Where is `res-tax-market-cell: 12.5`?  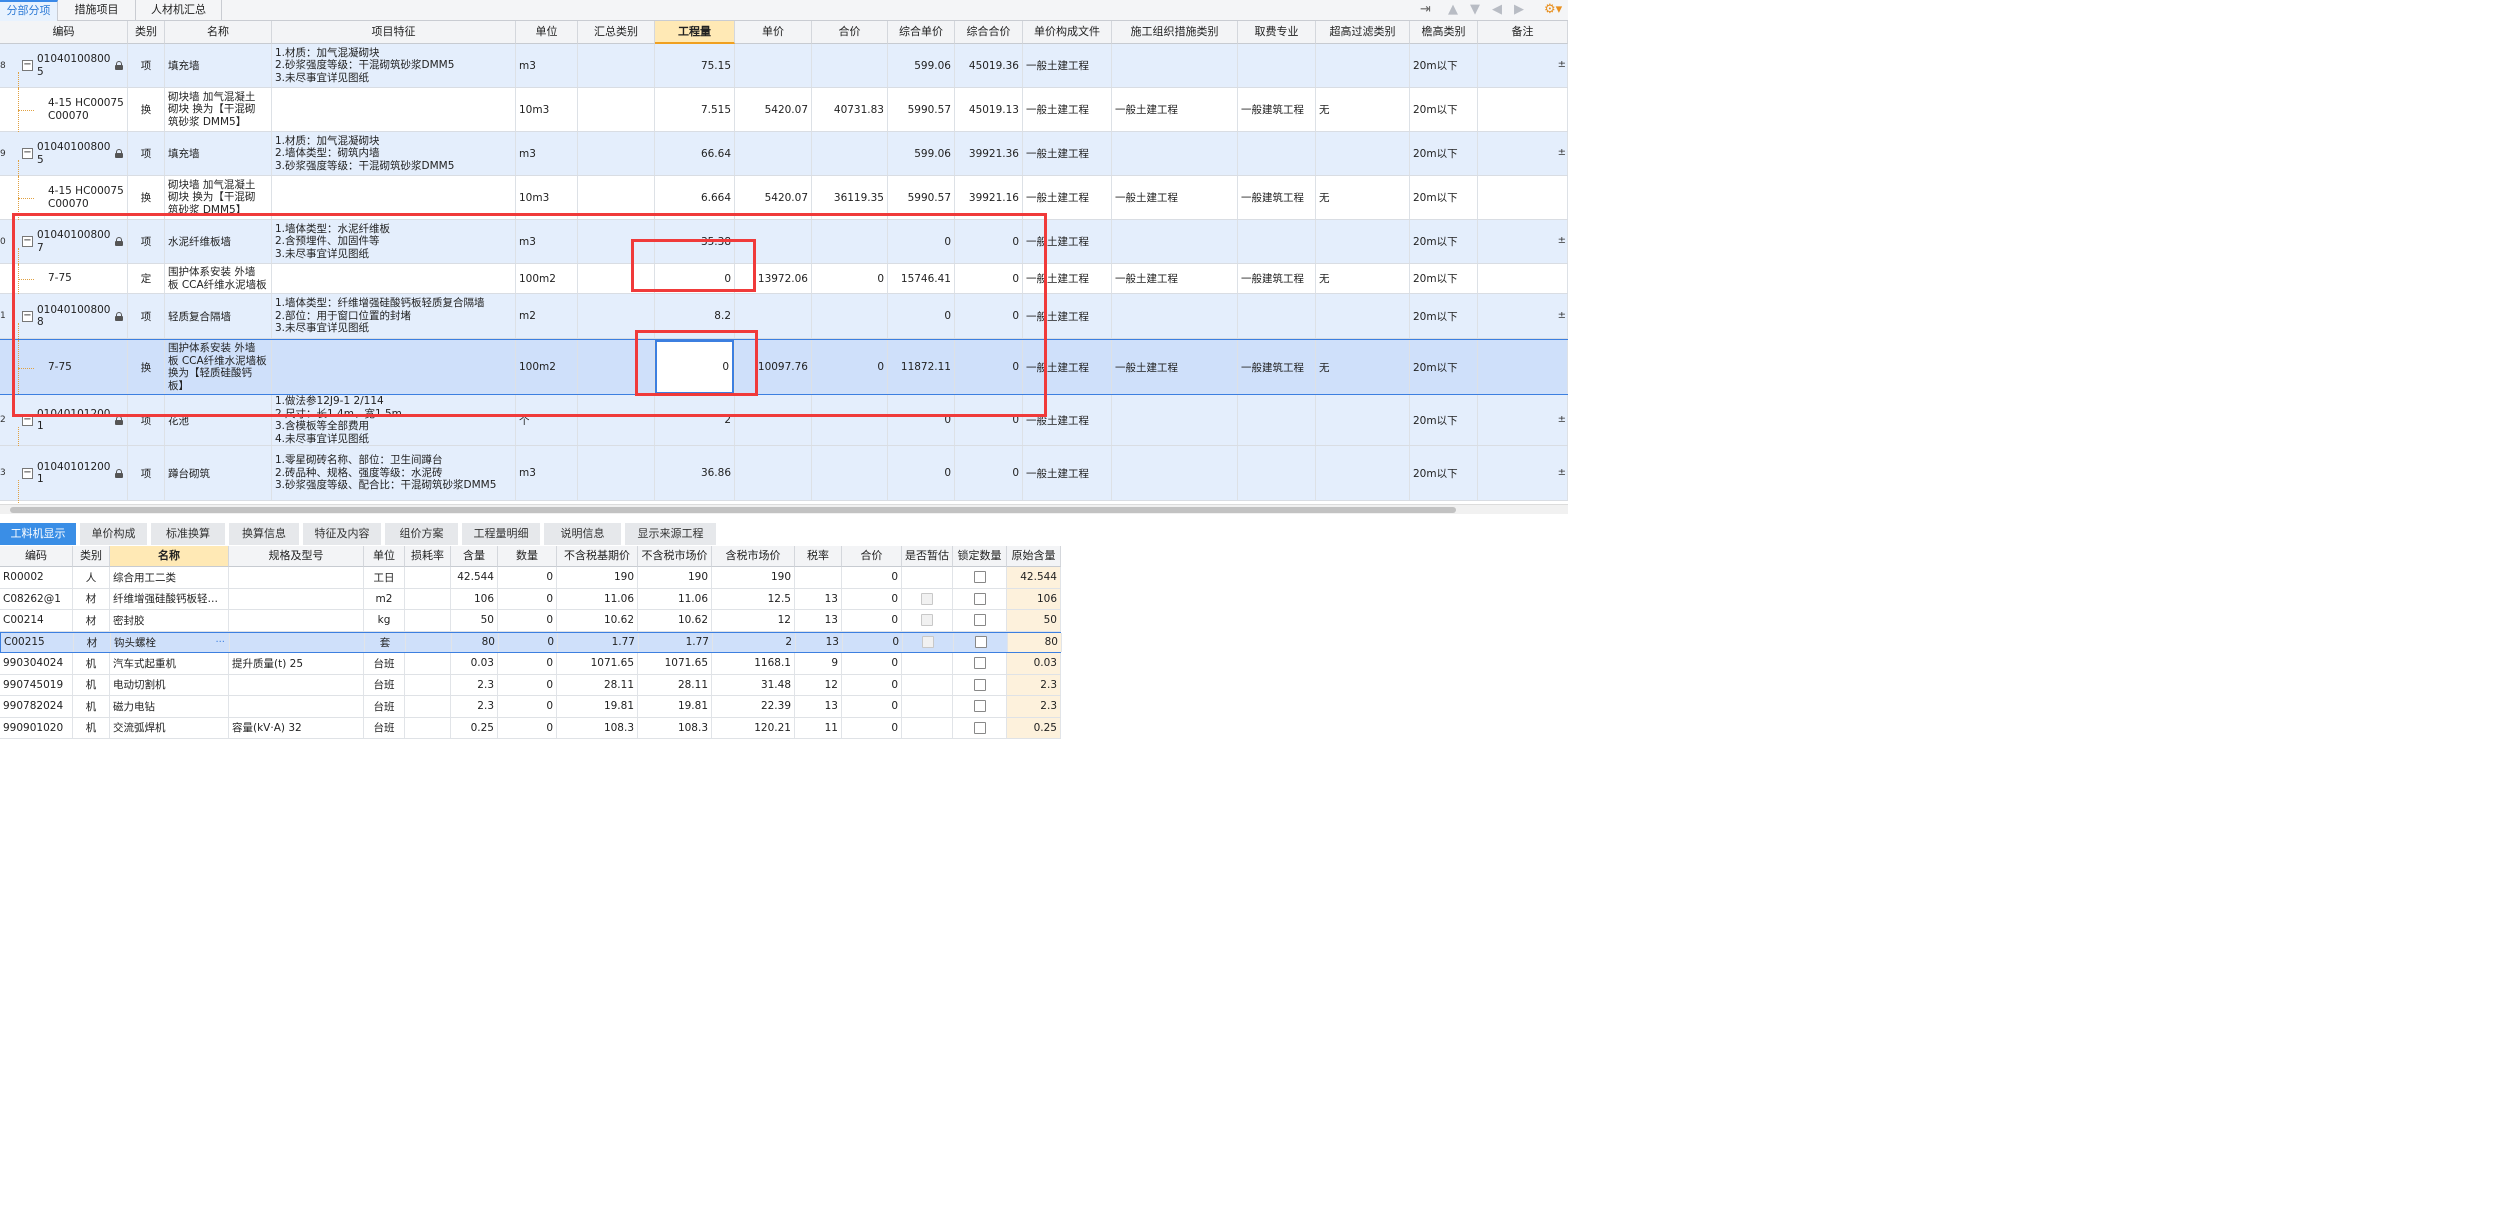
res-tax-market-cell: 12.5 is located at coordinates (753, 598).